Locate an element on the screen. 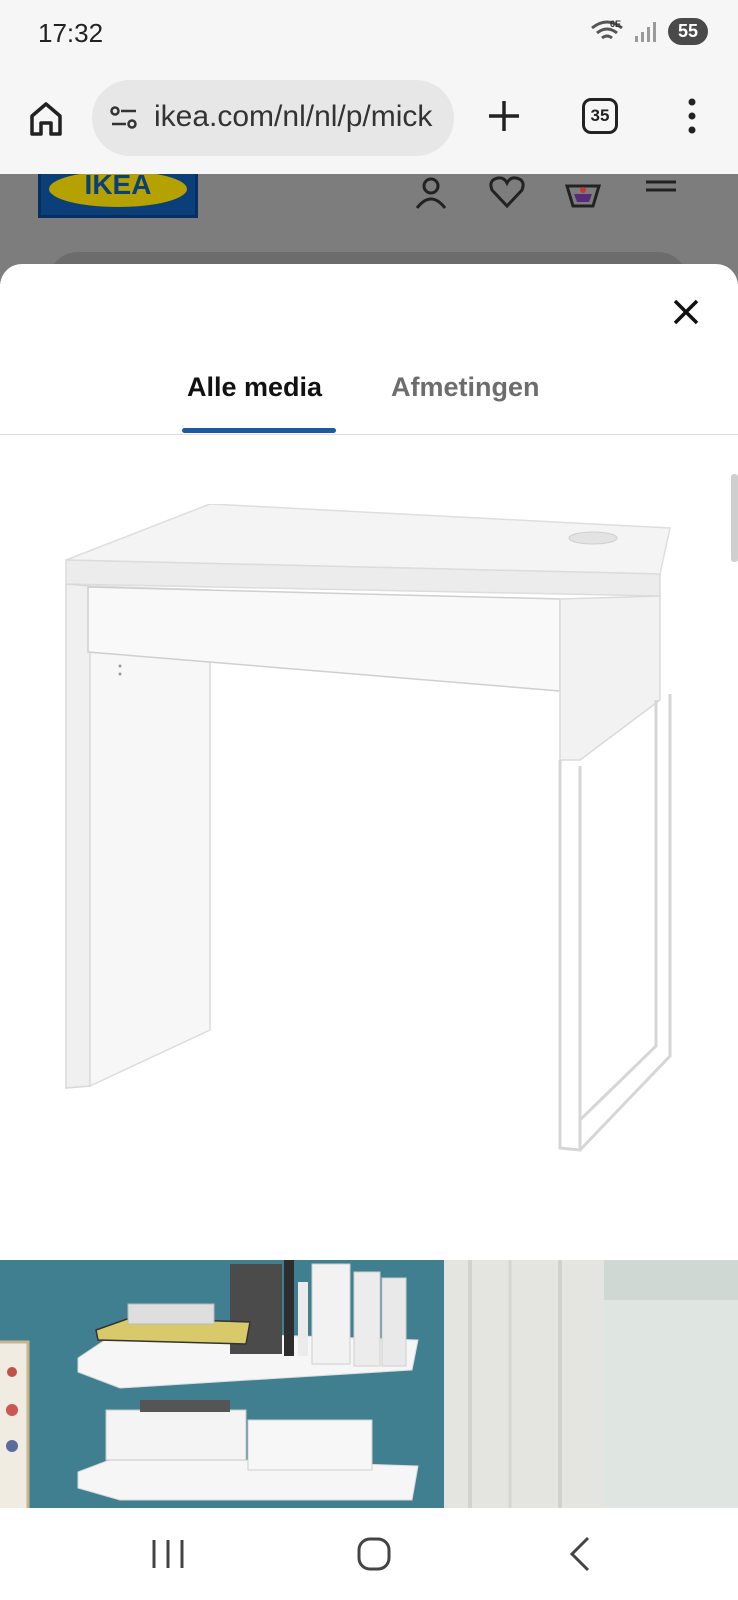  browser-menu-button is located at coordinates (692, 116).